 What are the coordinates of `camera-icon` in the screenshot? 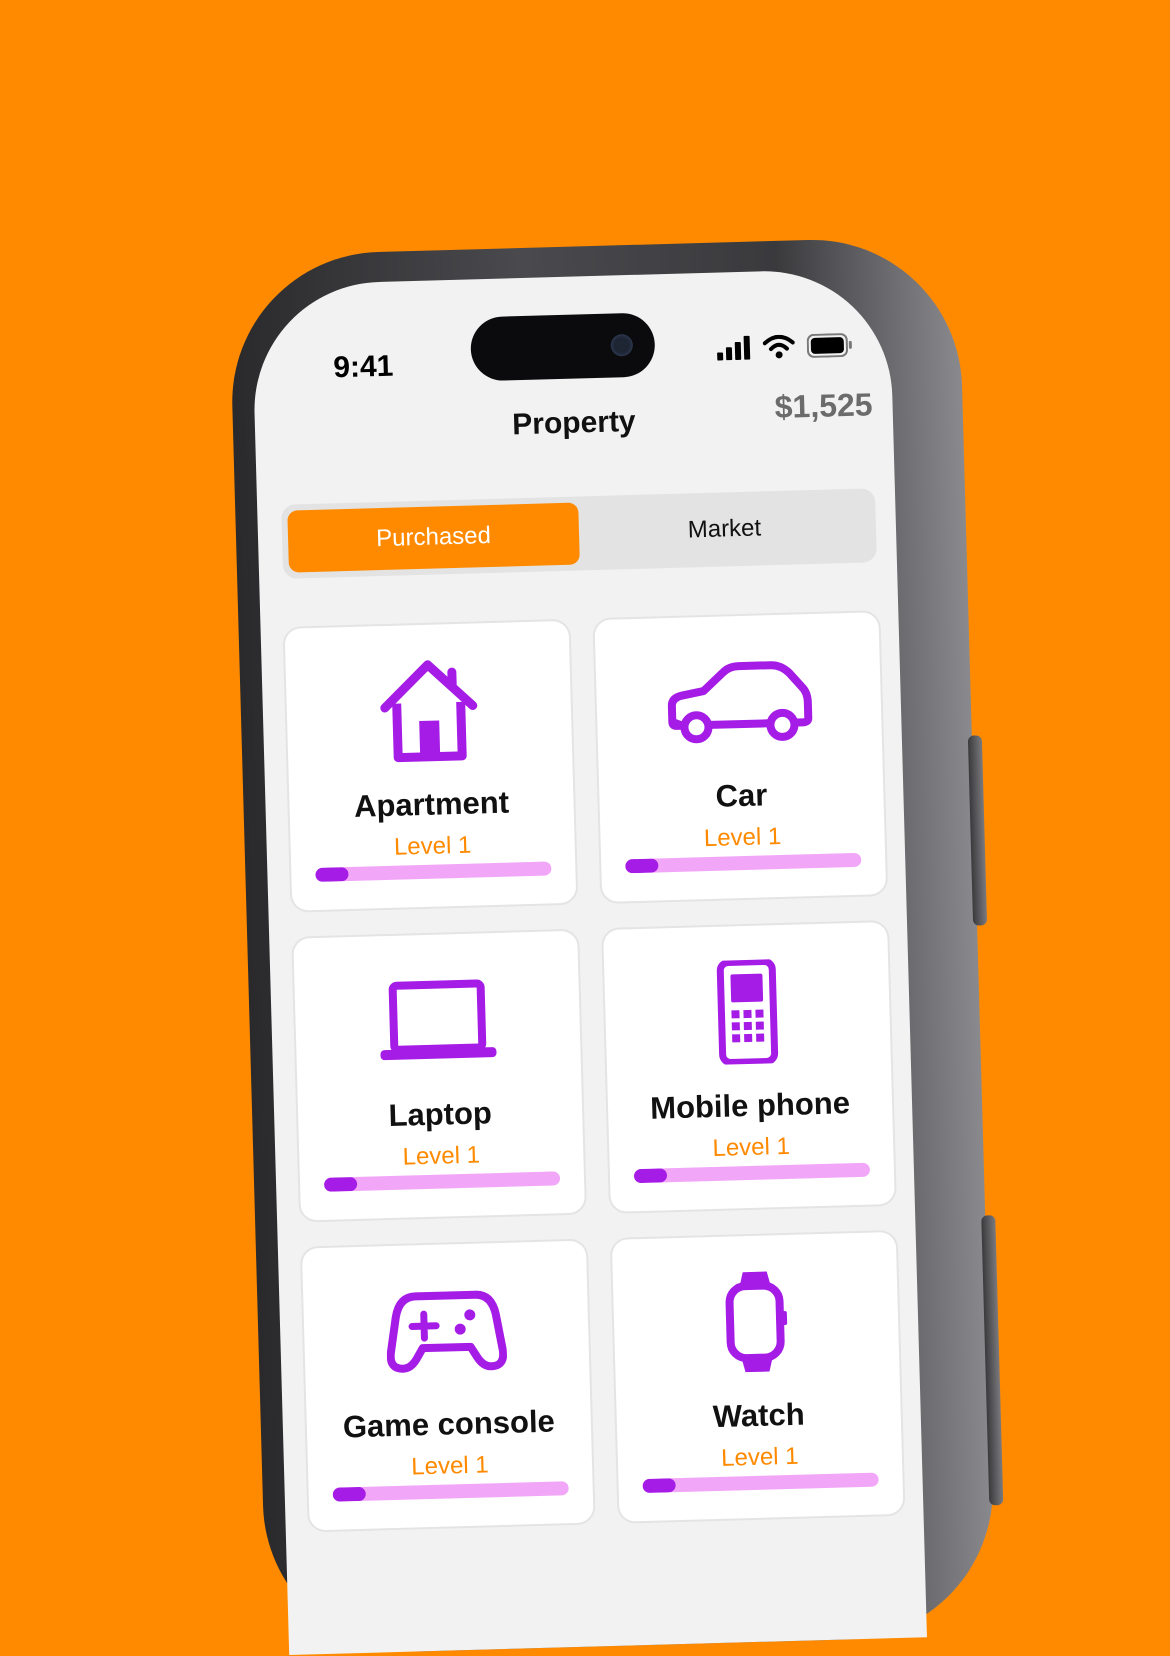 It's located at (622, 345).